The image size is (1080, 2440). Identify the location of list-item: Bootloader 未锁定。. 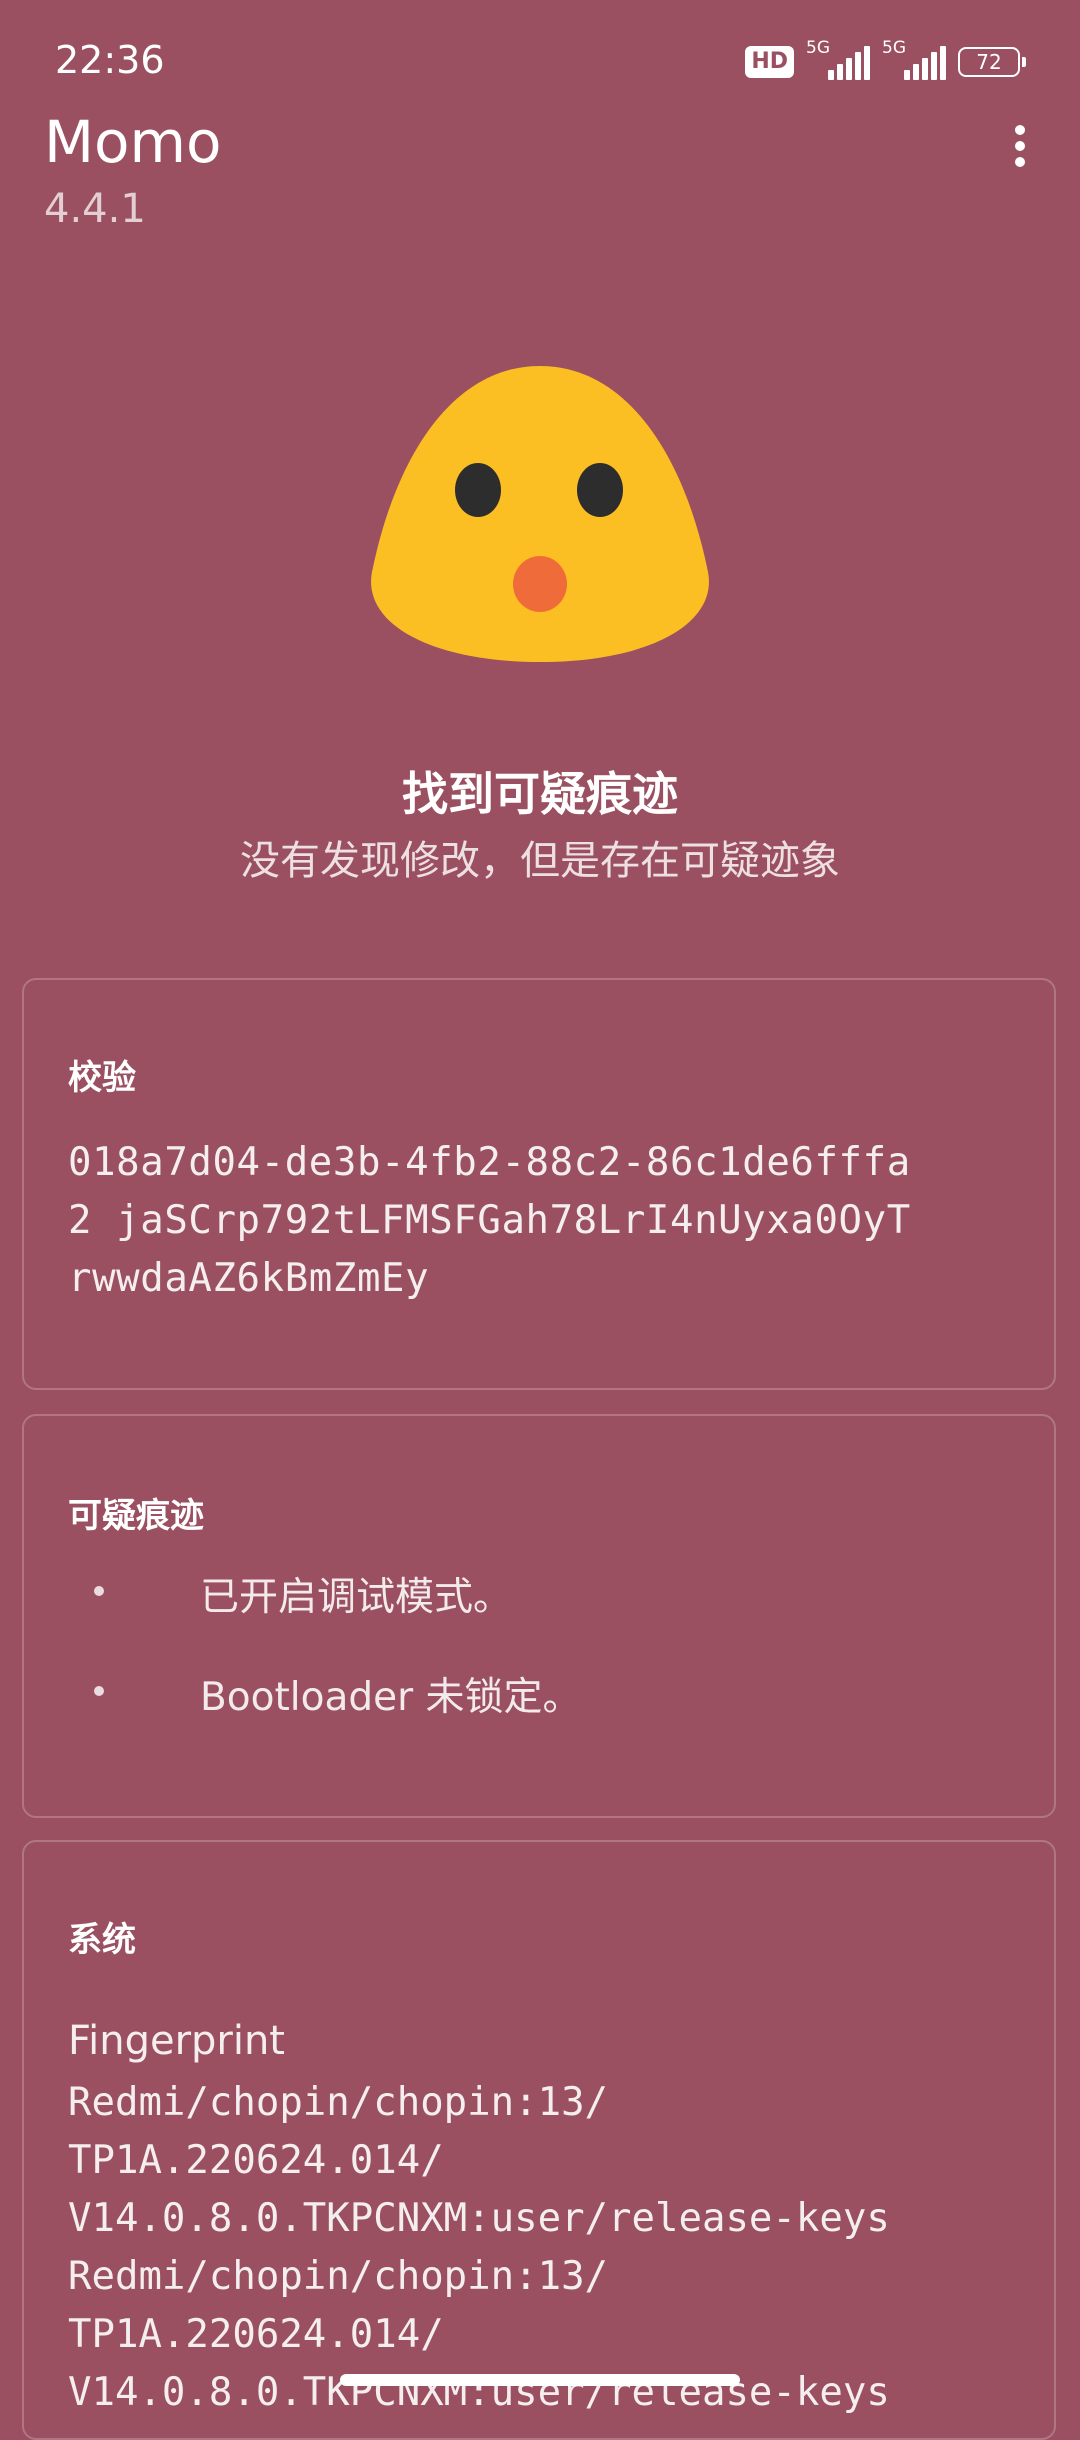
(539, 1722).